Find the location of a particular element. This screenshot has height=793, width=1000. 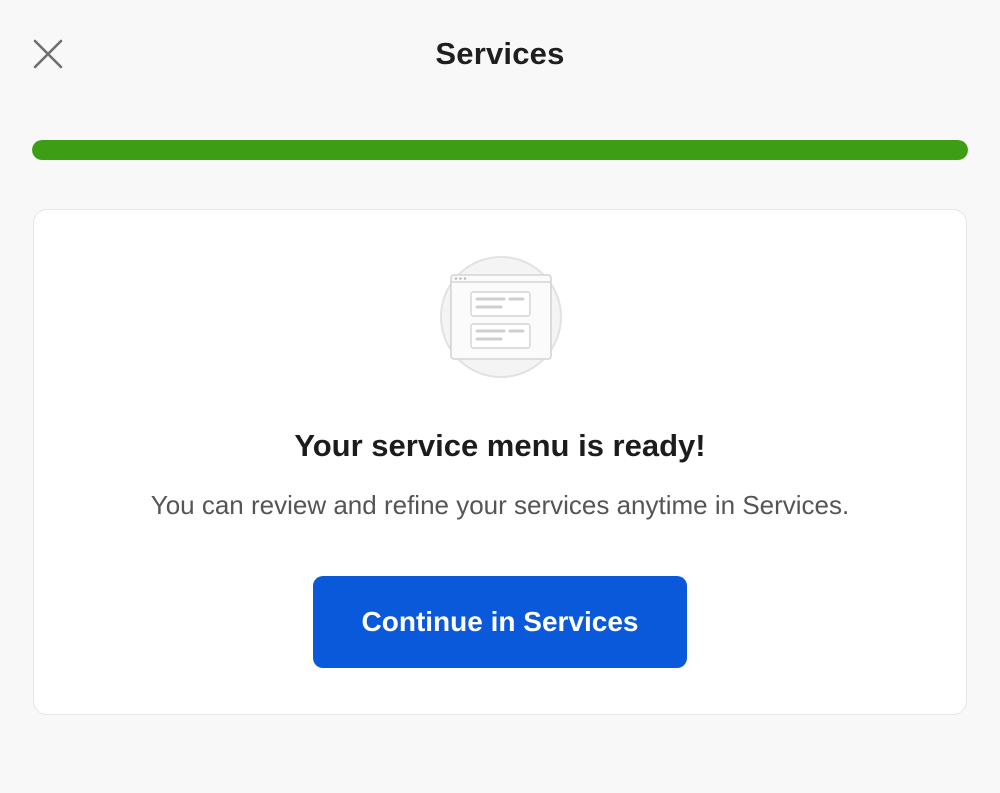

continue-in-services-button: Continue in Services is located at coordinates (500, 622).